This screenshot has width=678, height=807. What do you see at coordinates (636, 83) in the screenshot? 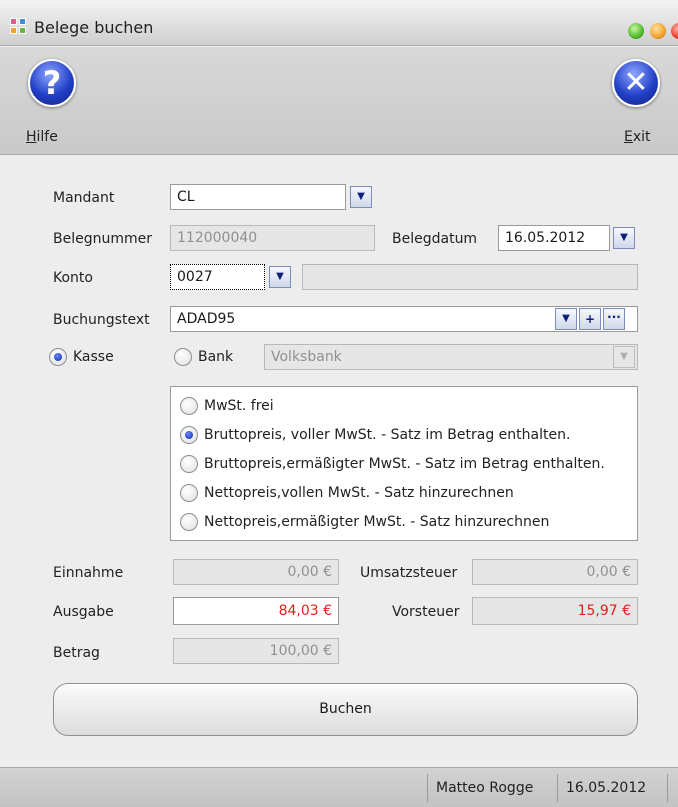
I see `close-icon: ✕` at bounding box center [636, 83].